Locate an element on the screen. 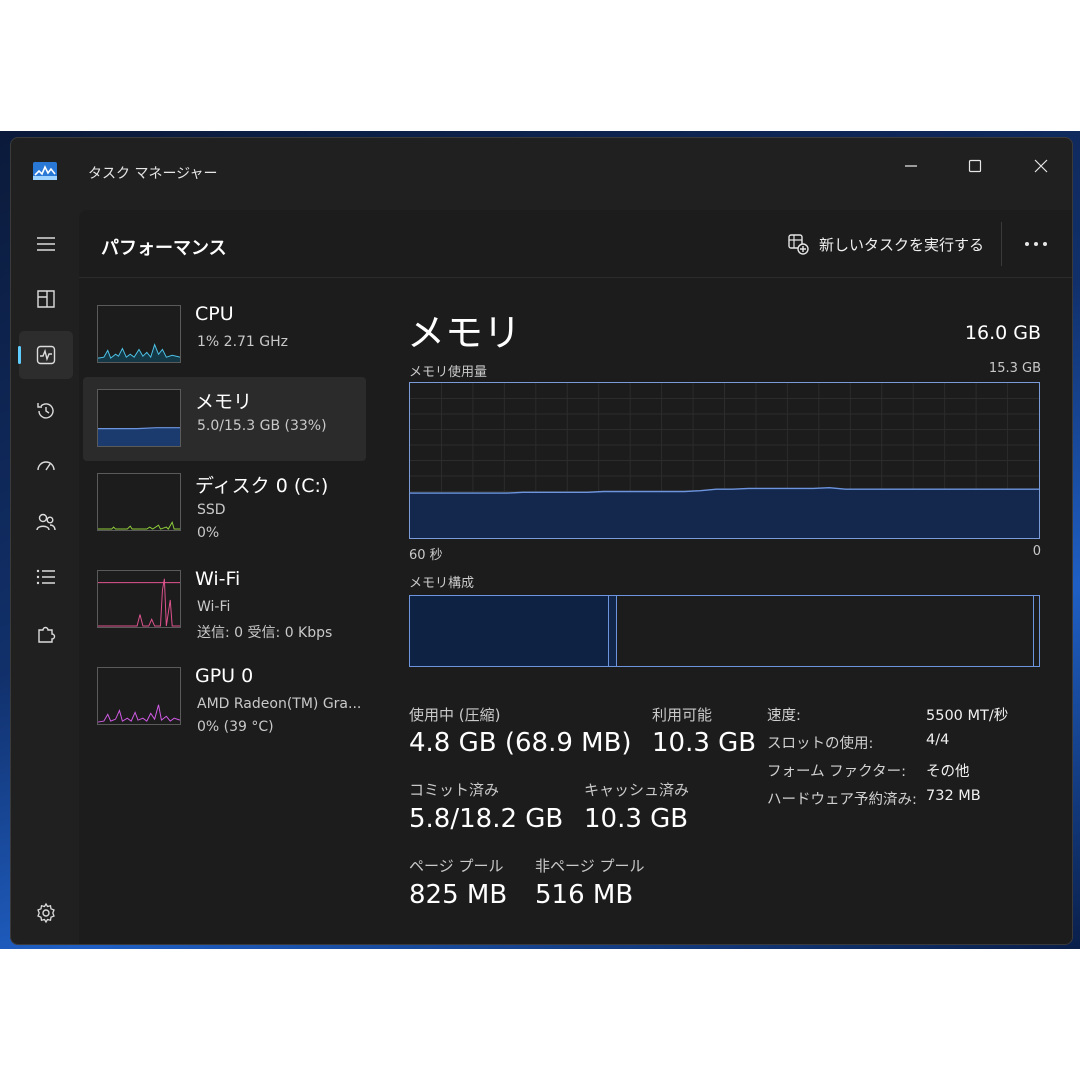 This screenshot has height=1080, width=1080. history-icon is located at coordinates (45, 411).